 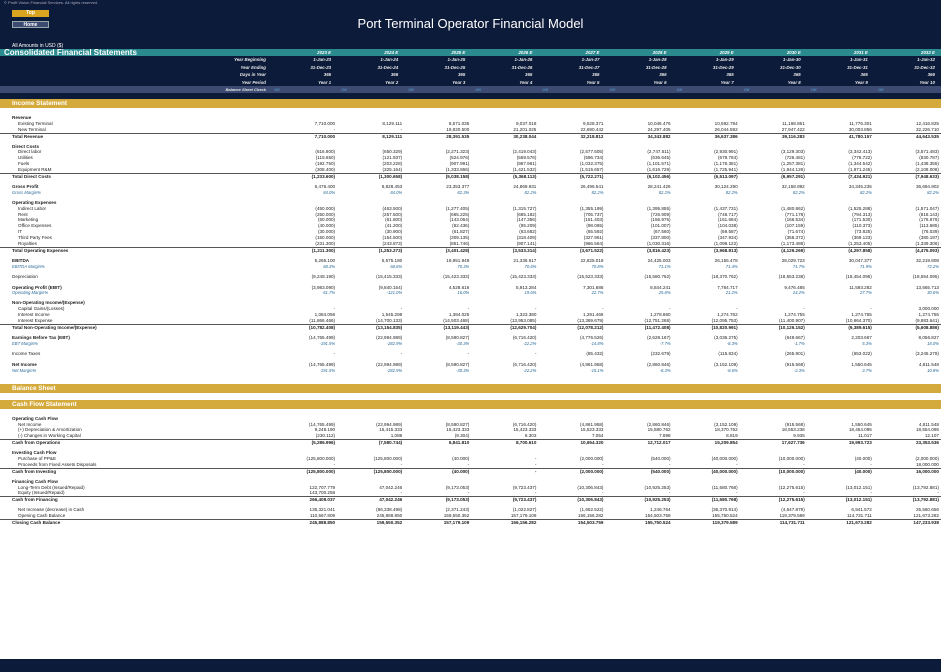 What do you see at coordinates (859, 522) in the screenshot?
I see `row-value: 121,673.282` at bounding box center [859, 522].